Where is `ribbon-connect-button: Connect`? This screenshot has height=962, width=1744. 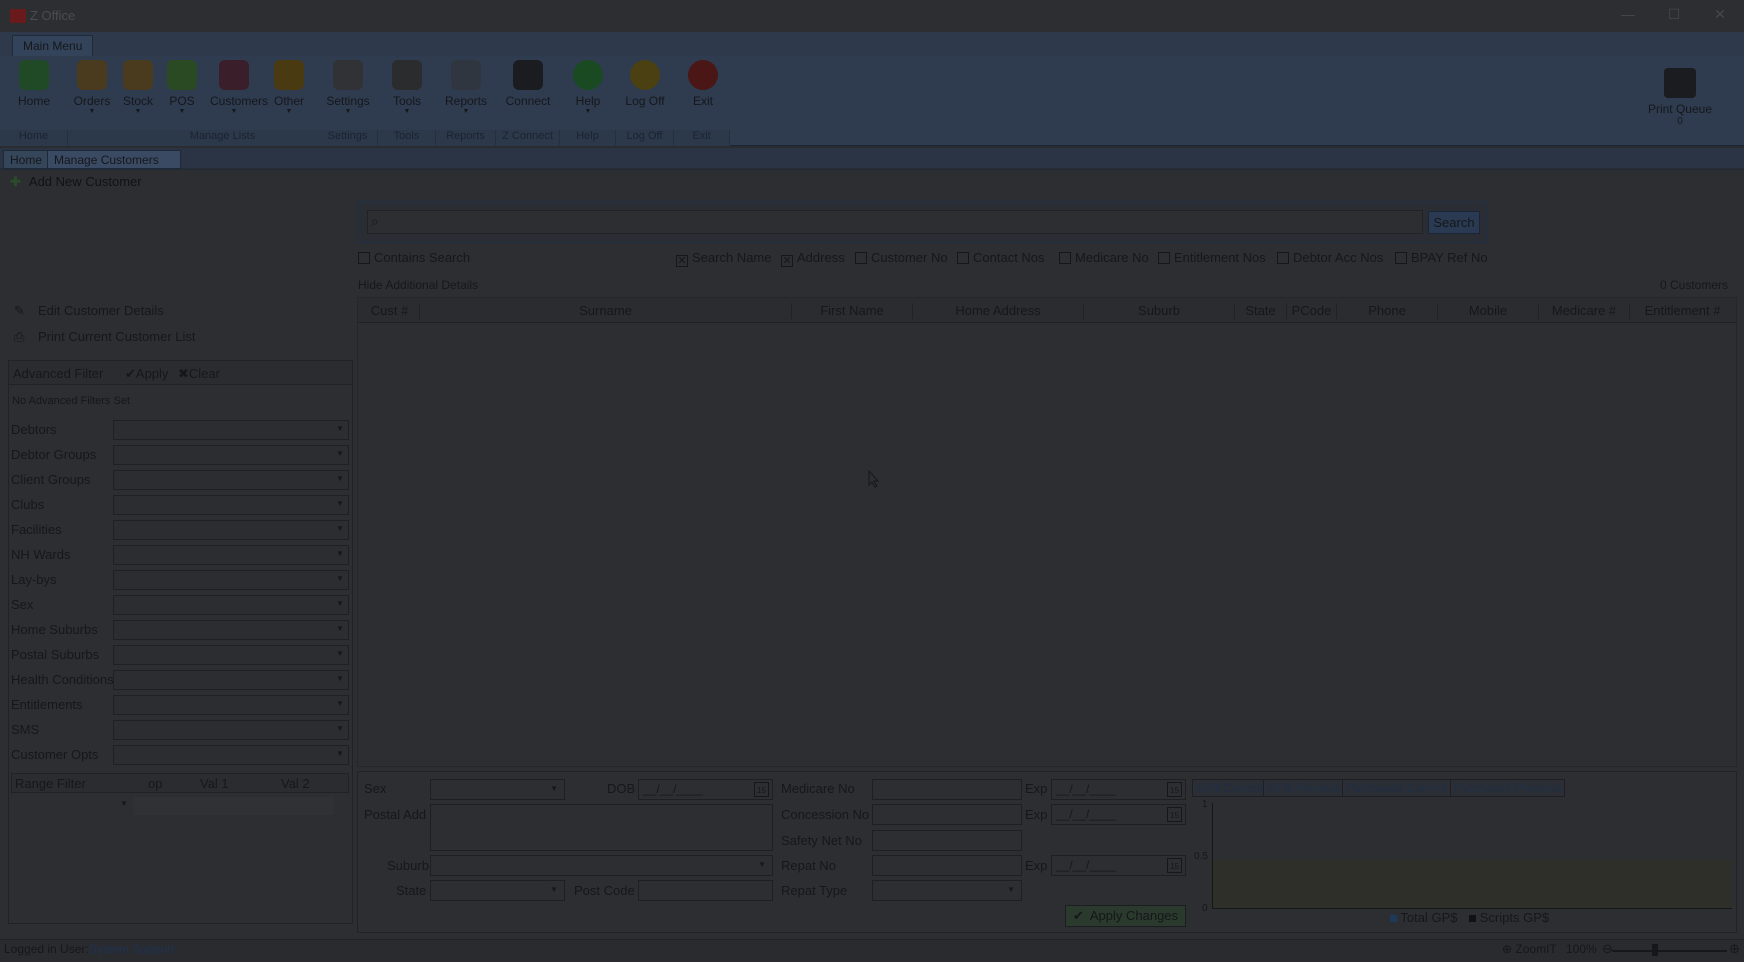 ribbon-connect-button: Connect is located at coordinates (528, 84).